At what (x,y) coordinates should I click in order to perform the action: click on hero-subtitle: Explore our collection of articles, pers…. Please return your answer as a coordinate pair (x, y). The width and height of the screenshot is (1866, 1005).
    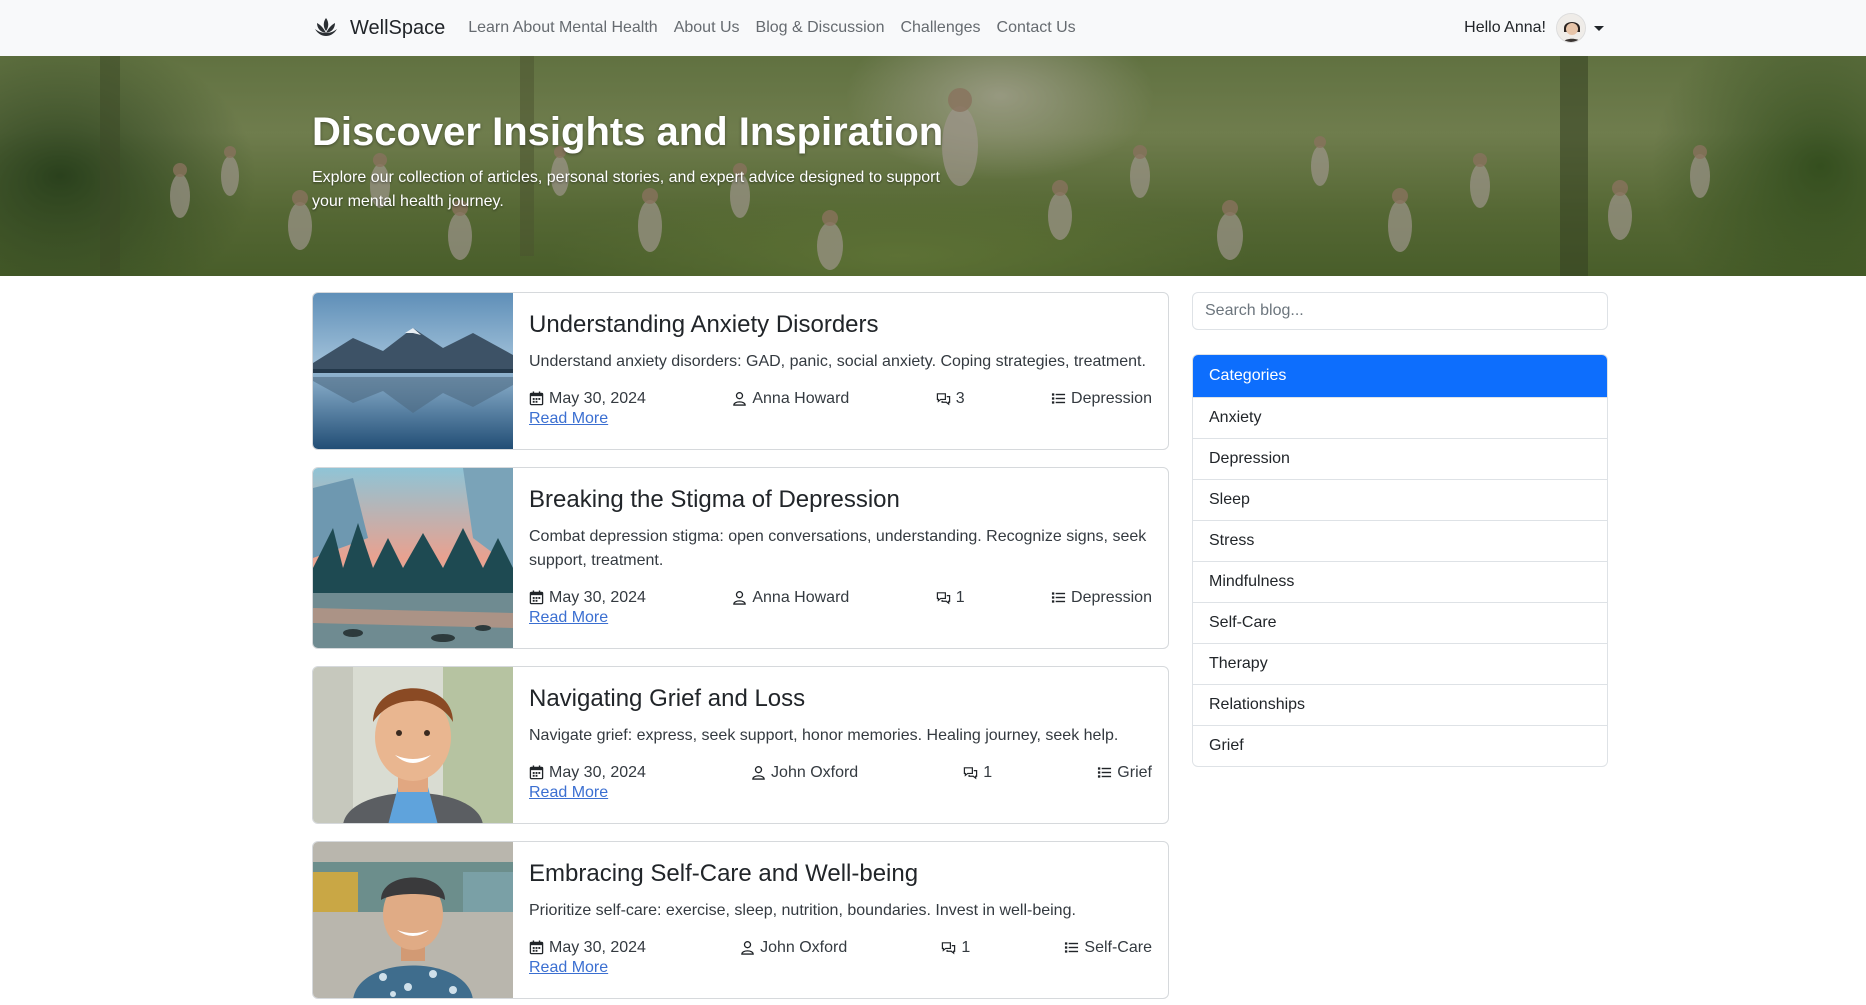
    Looking at the image, I should click on (642, 190).